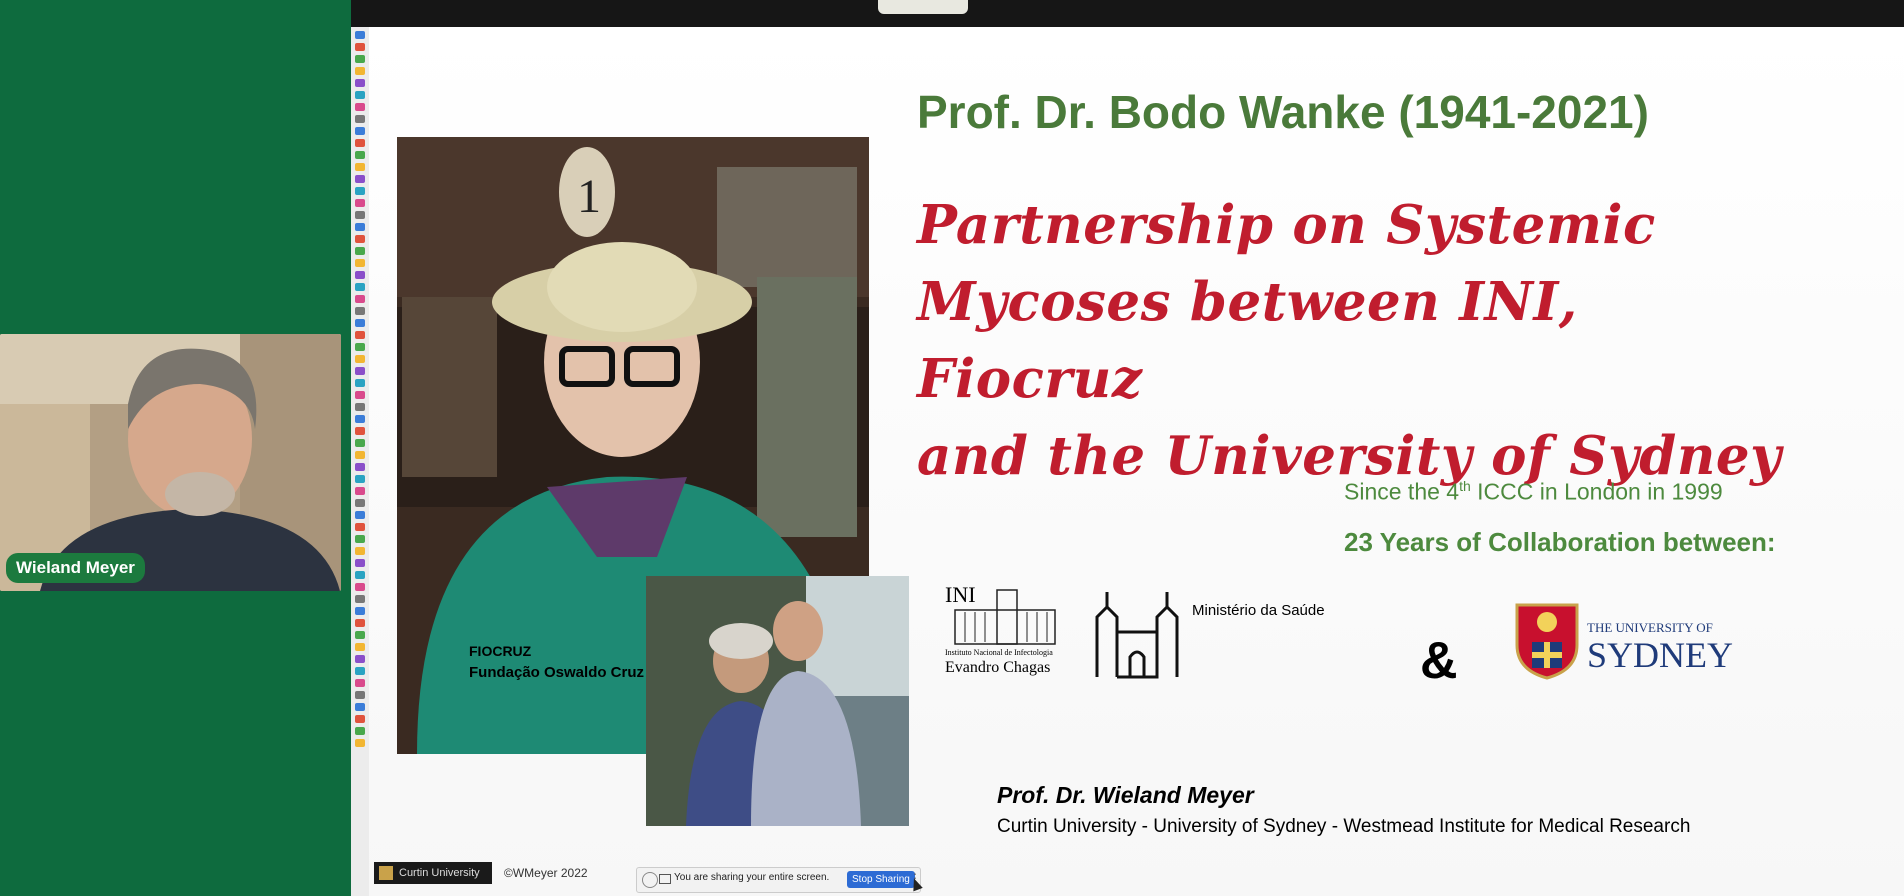  Describe the element at coordinates (1660, 655) in the screenshot. I see `usyd-big-label: SYDNEY` at that location.